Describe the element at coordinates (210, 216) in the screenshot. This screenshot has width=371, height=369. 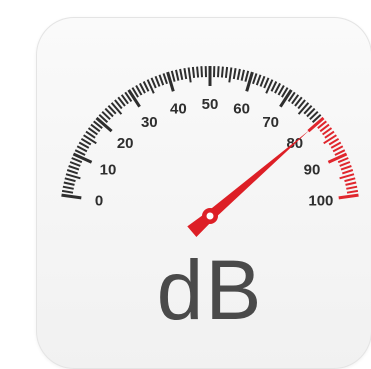
I see `needle-hub-center` at that location.